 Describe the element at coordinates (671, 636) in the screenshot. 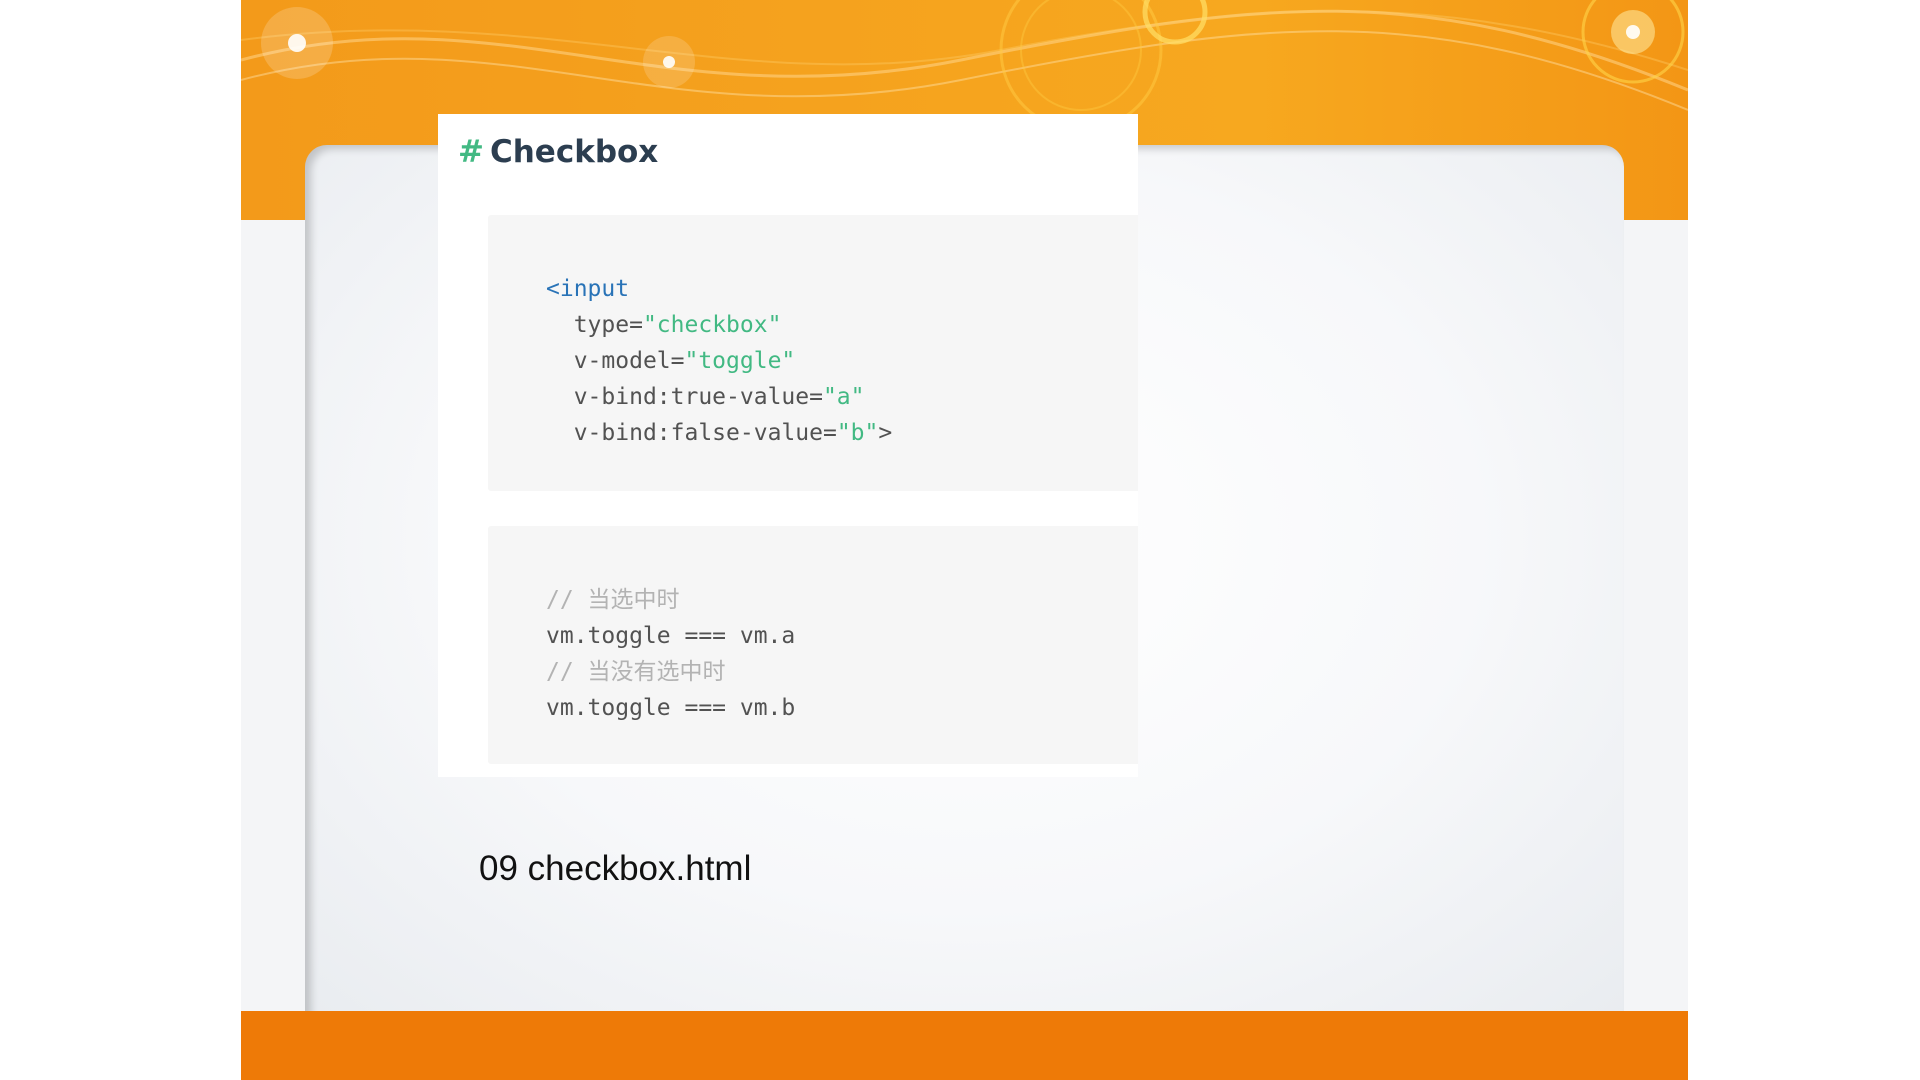

I see `code-line: vm.toggle === vm.a` at that location.